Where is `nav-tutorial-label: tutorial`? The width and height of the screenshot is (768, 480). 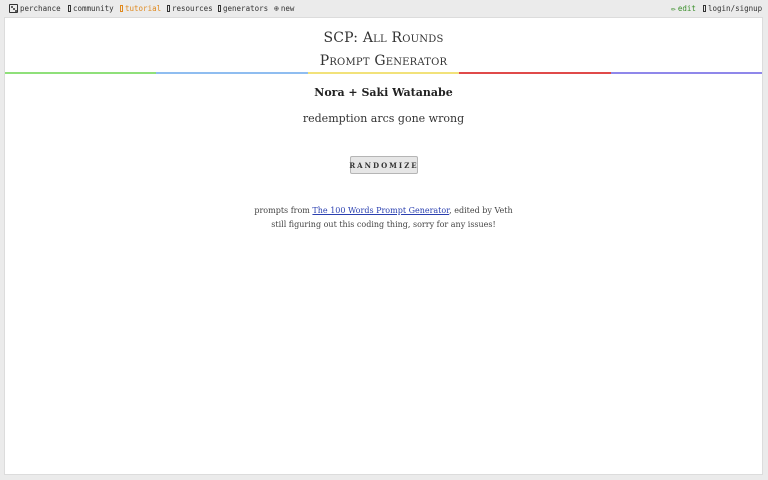 nav-tutorial-label: tutorial is located at coordinates (143, 8).